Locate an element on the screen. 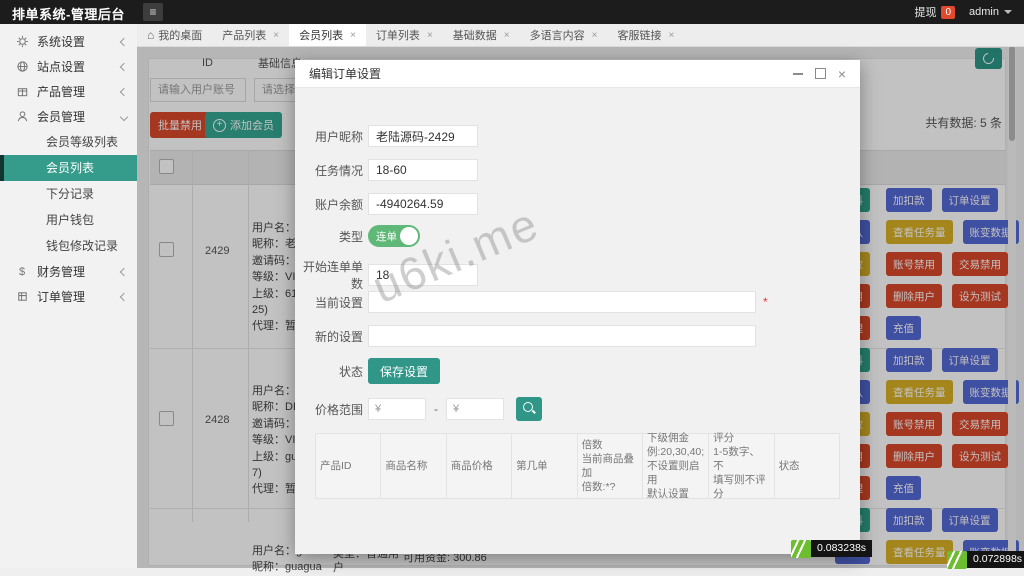 The height and width of the screenshot is (576, 1024). product-column-下级佣金: 下级佣金 例:20,30,40; 不设置则启用 默认设置 is located at coordinates (676, 466).